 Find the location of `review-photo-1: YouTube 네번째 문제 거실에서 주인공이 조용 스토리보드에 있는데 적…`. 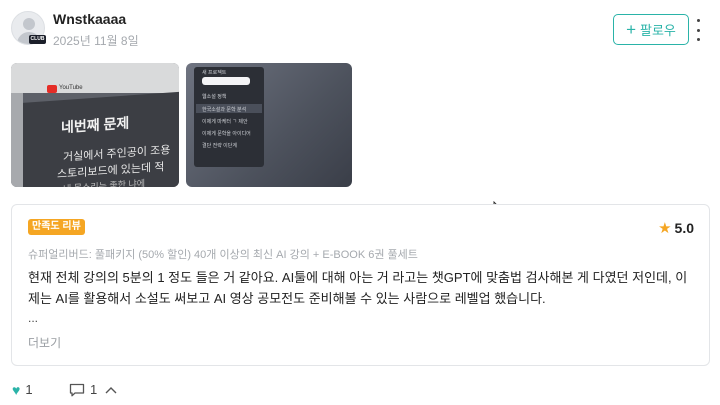

review-photo-1: YouTube 네번째 문제 거실에서 주인공이 조용 스토리보드에 있는데 적… is located at coordinates (95, 125).